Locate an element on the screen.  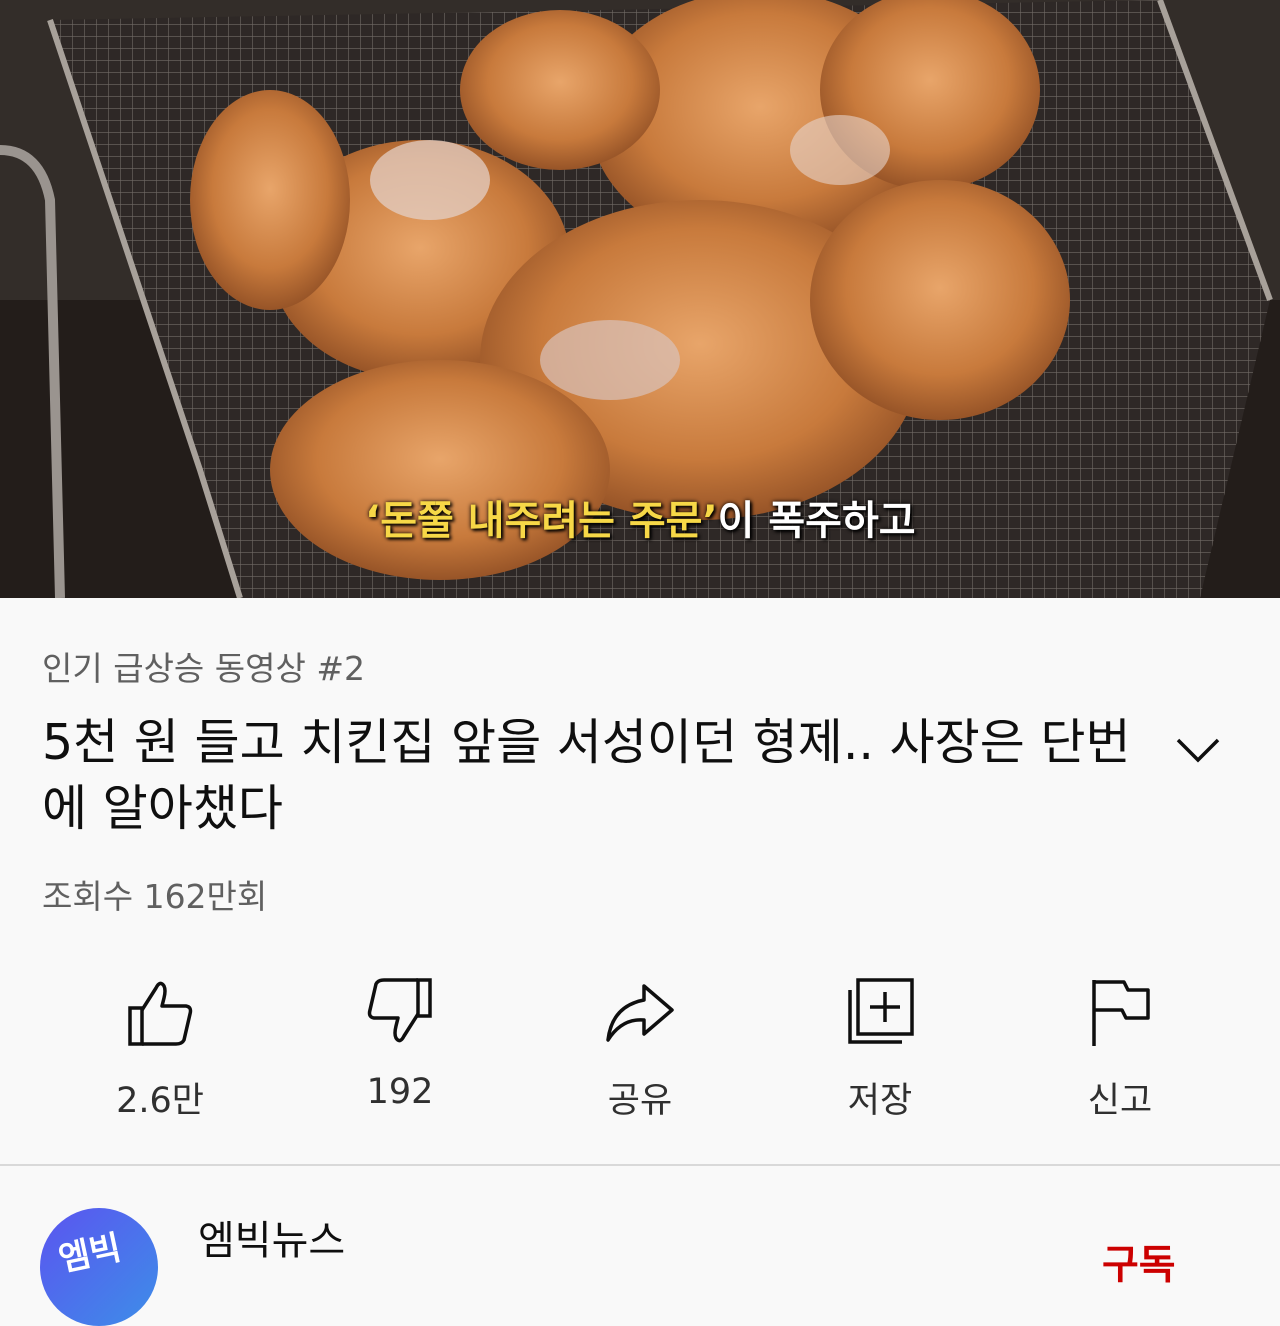
chevron-down-icon is located at coordinates (1198, 750).